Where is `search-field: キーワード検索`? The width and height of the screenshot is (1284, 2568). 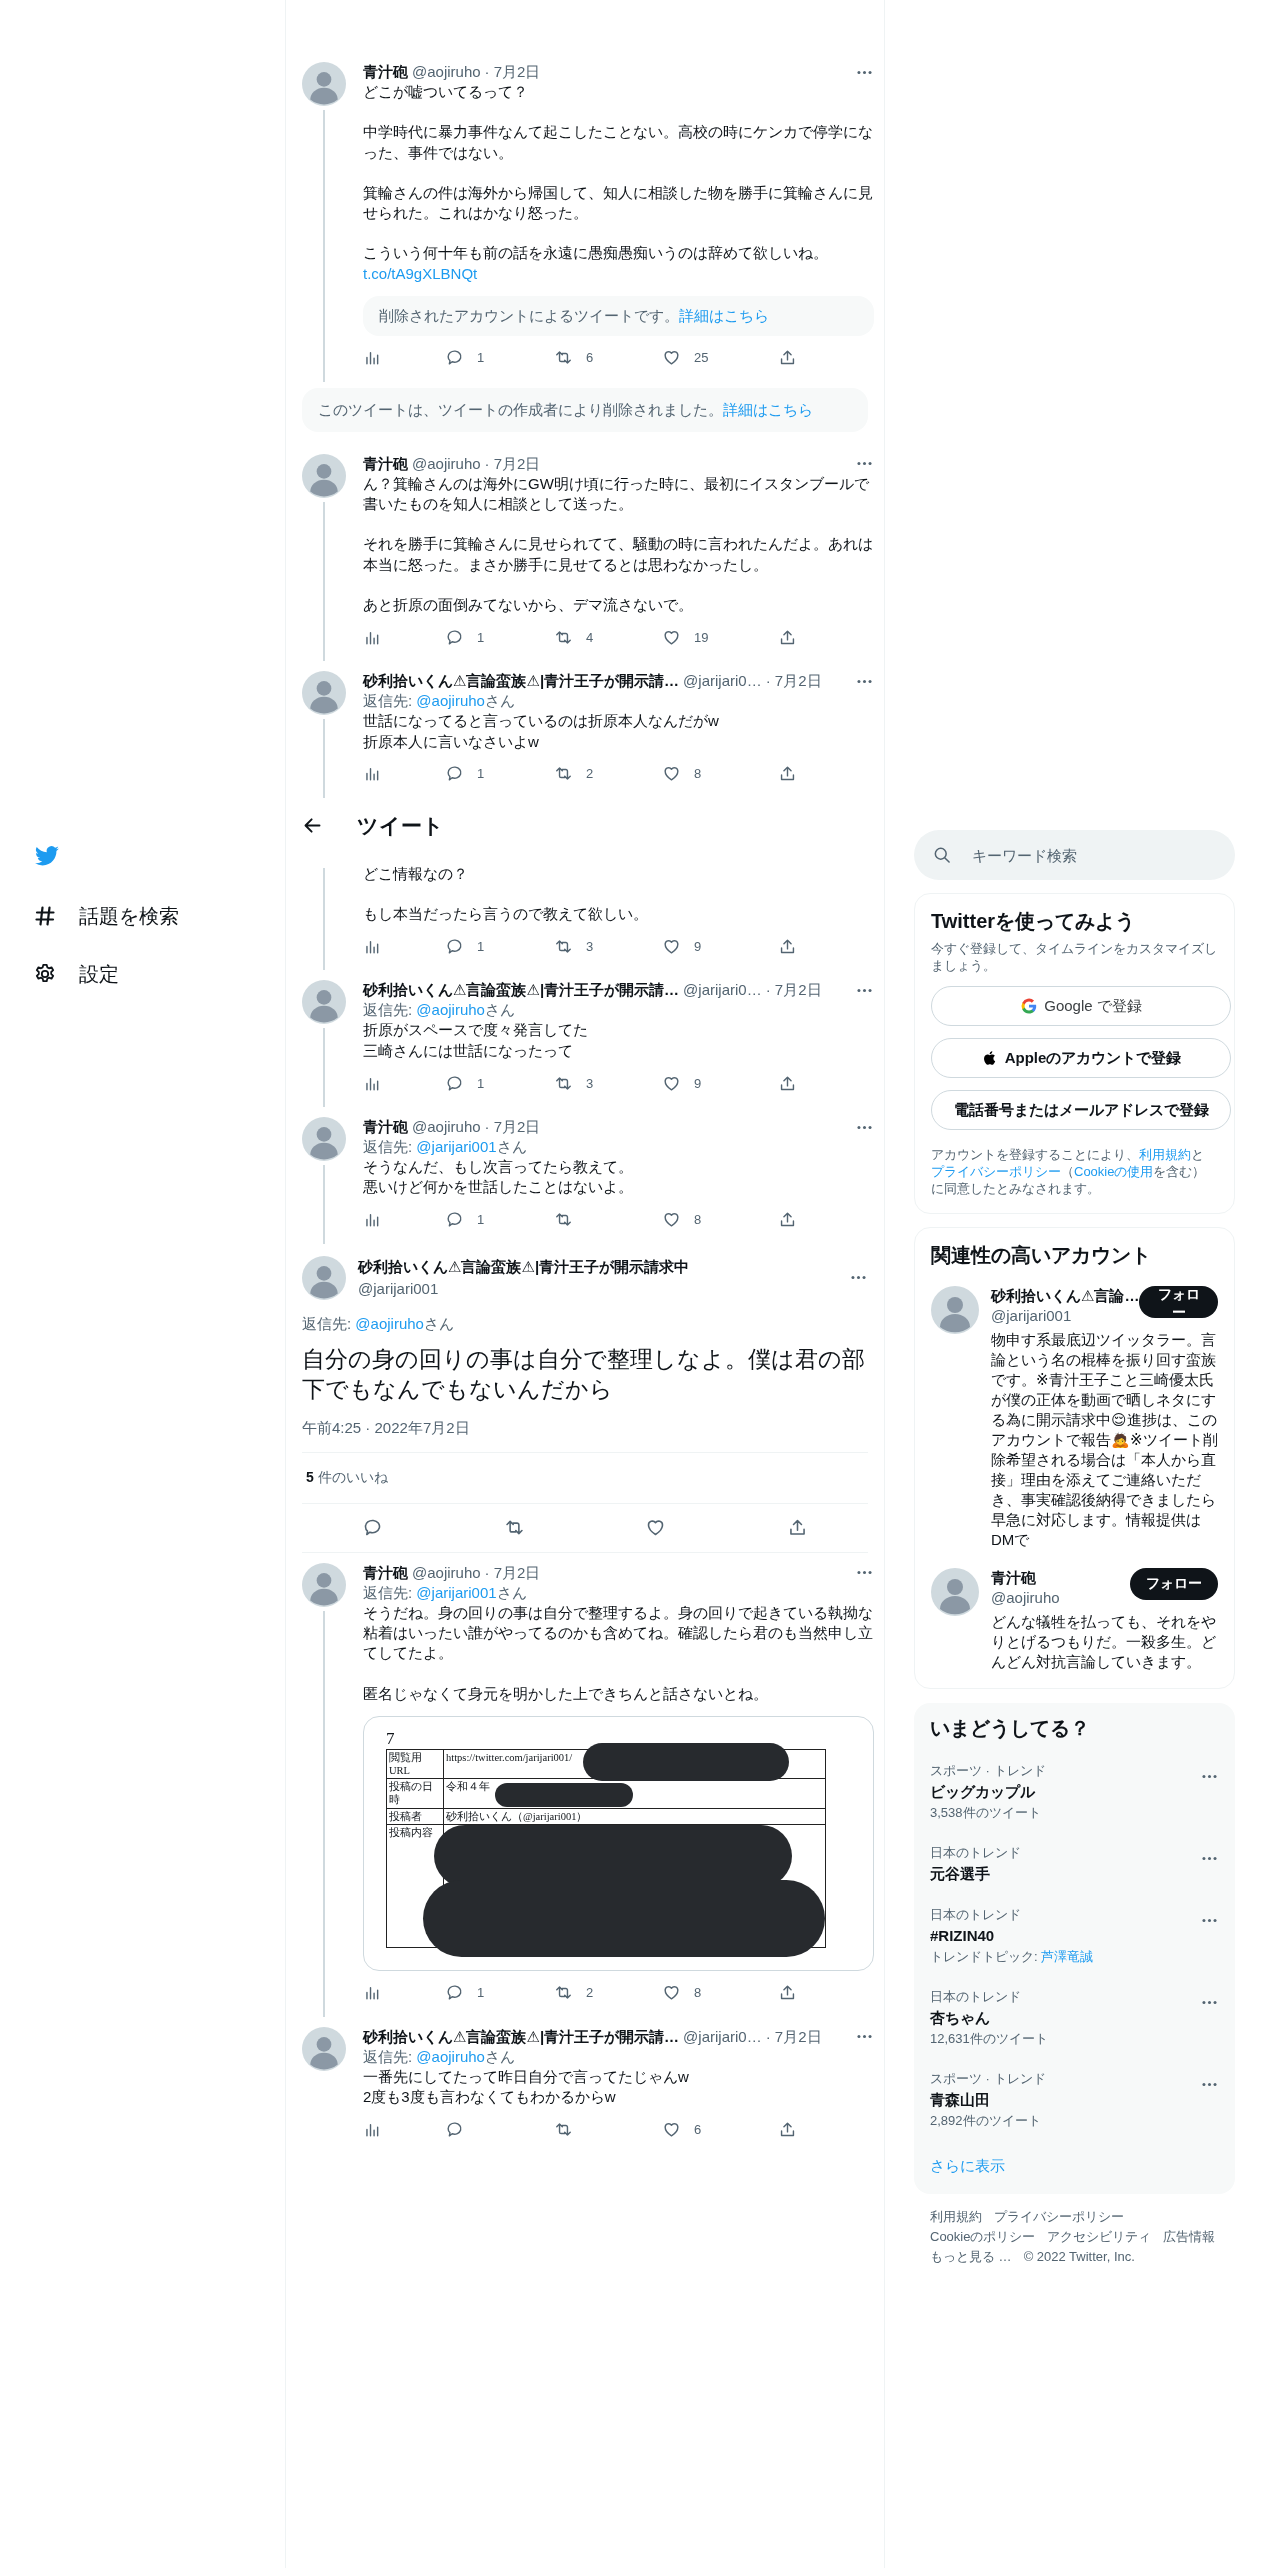 search-field: キーワード検索 is located at coordinates (1074, 855).